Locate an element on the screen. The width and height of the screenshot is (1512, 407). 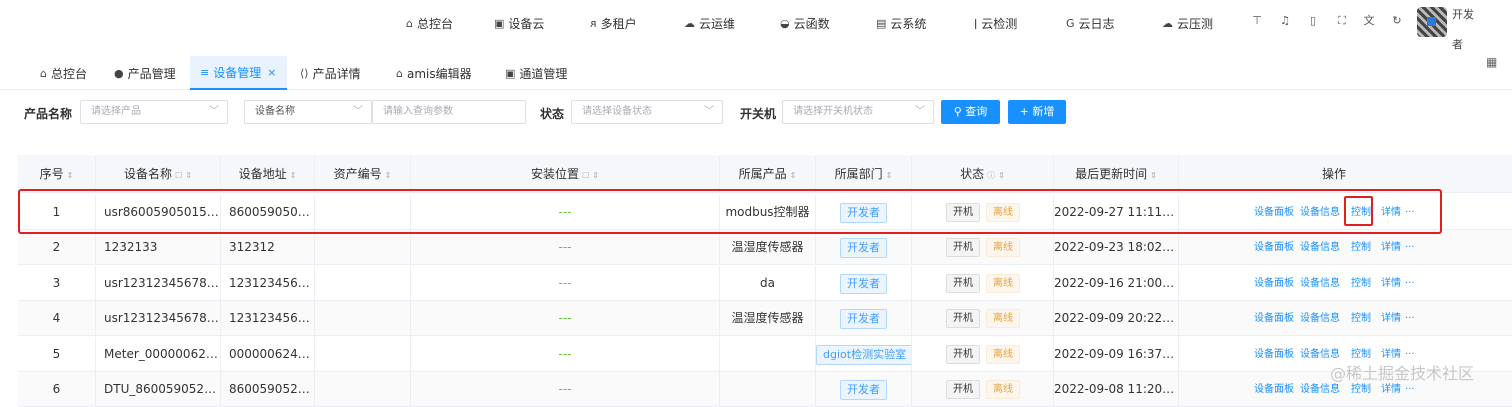
column-header: 状态 ⓘ ⇕ is located at coordinates (983, 174).